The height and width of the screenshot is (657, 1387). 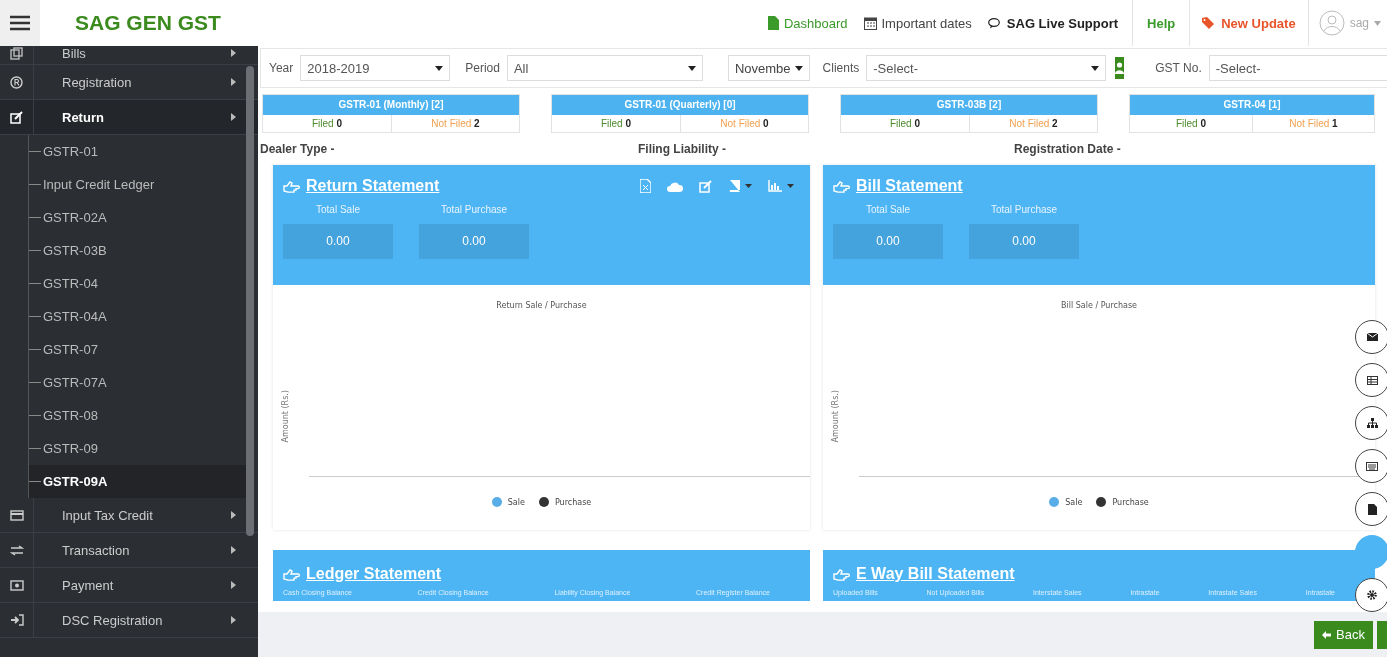 I want to click on submenu-item: GSTR-07, so click(x=137, y=349).